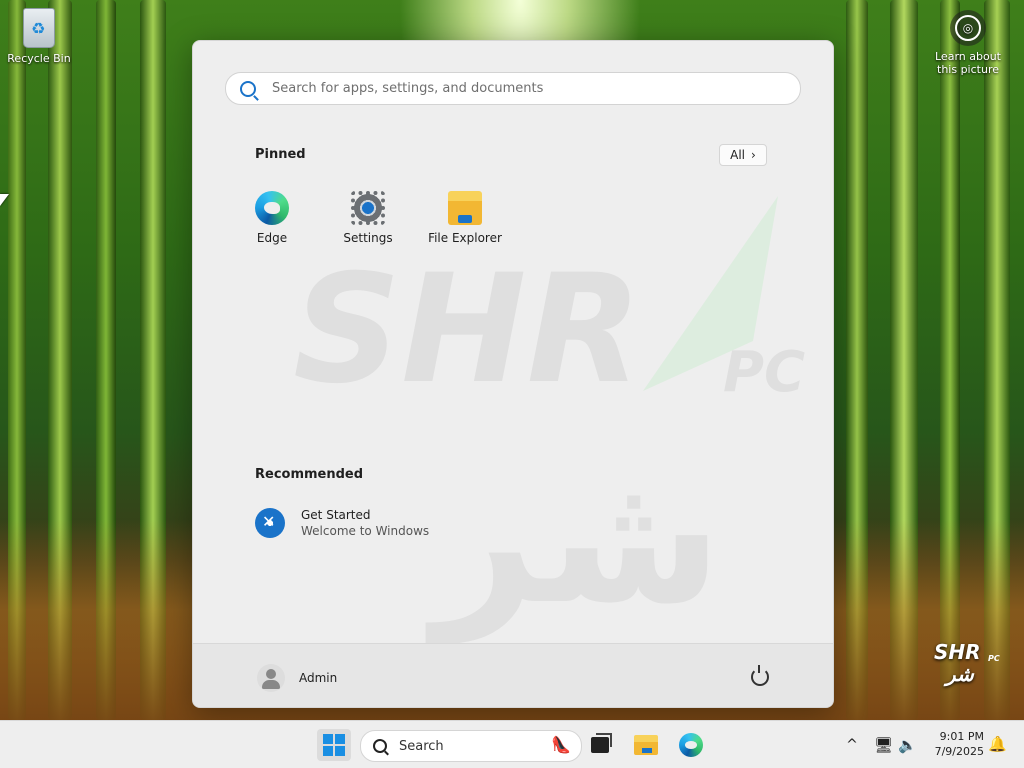 The height and width of the screenshot is (768, 1024). Describe the element at coordinates (883, 744) in the screenshot. I see `network-icon: 🖥` at that location.